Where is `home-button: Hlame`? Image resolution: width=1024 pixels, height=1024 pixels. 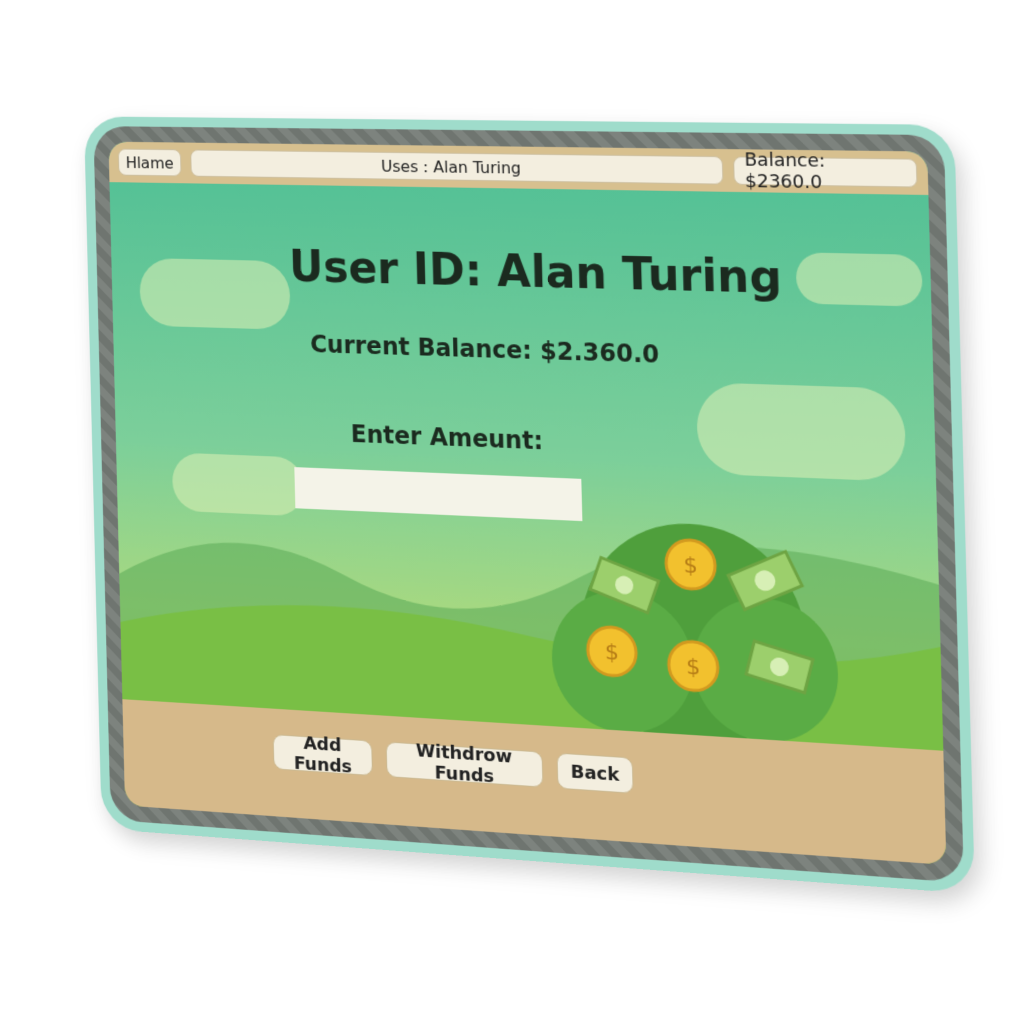
home-button: Hlame is located at coordinates (149, 162).